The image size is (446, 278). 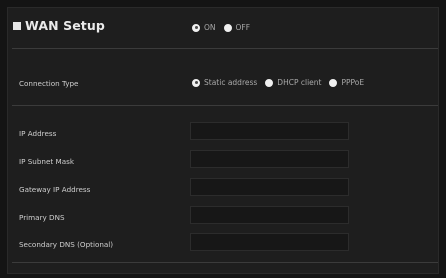 What do you see at coordinates (333, 82) in the screenshot?
I see `pppoe-radio` at bounding box center [333, 82].